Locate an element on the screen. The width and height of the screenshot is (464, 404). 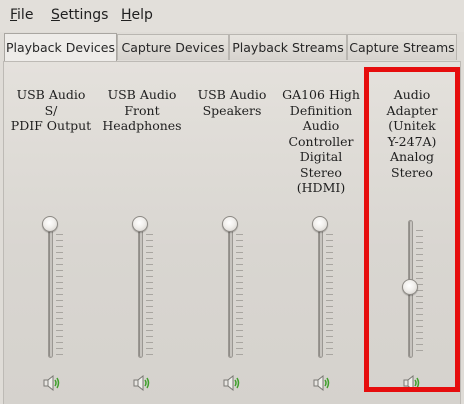
device-label-line: PDIF Output is located at coordinates (51, 125).